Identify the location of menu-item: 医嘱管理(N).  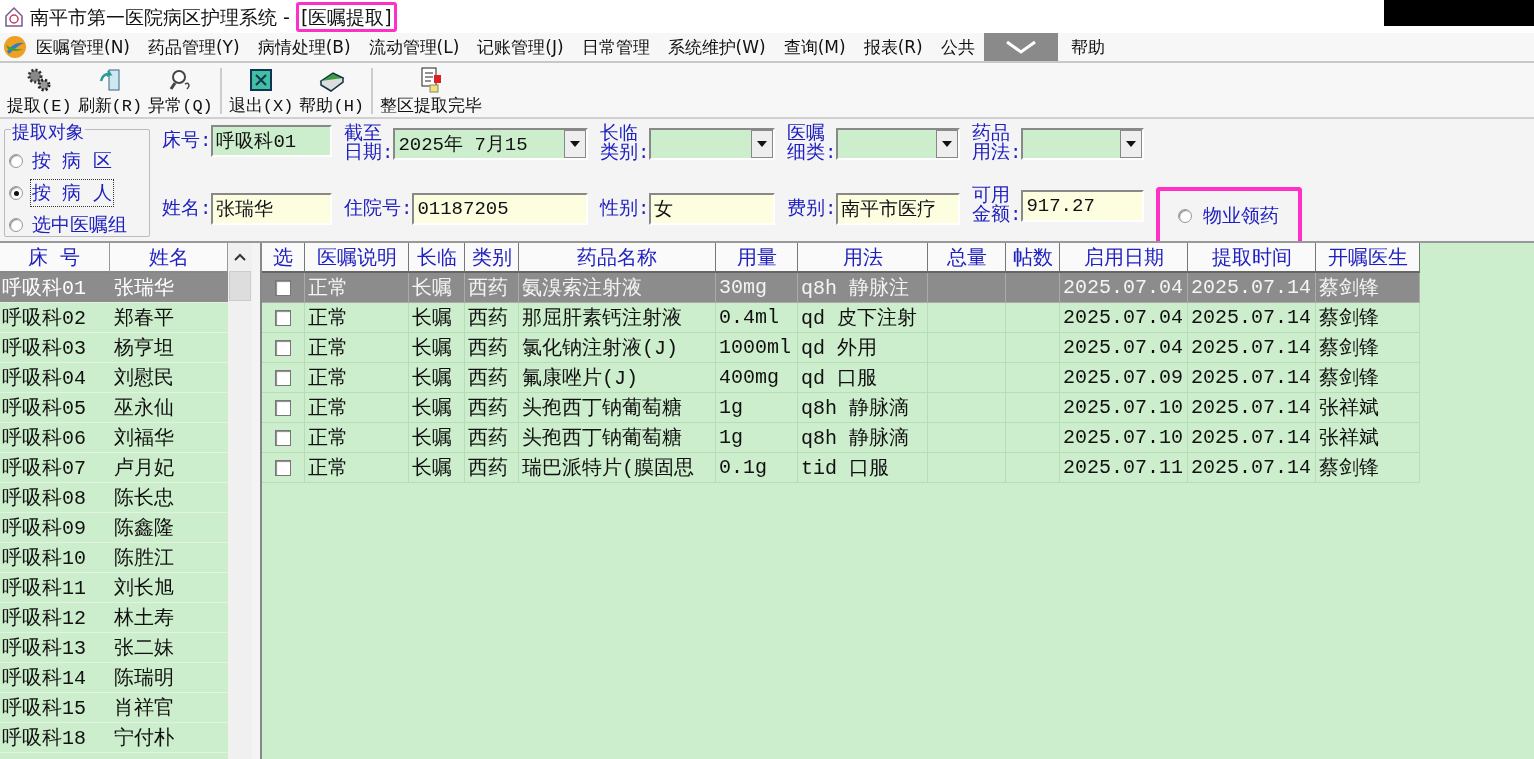
(83, 47).